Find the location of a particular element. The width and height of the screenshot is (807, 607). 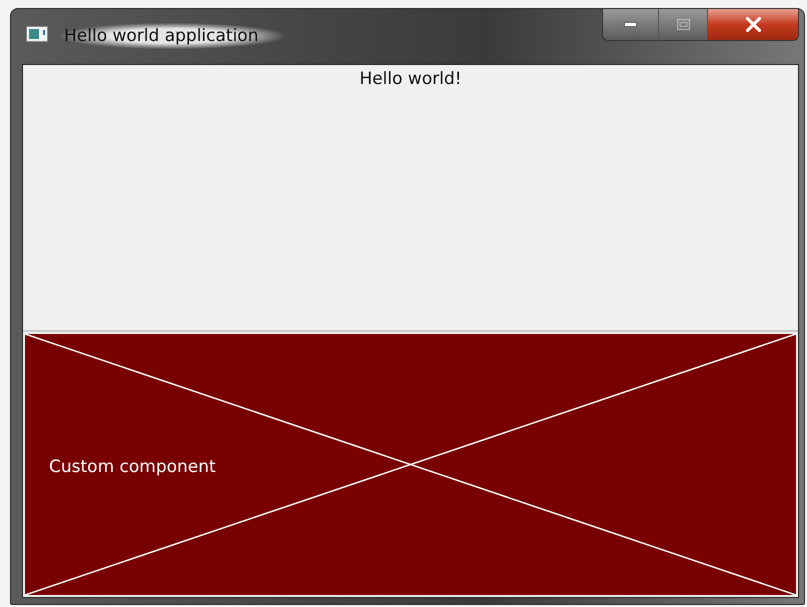

component-label: Custom component is located at coordinates (132, 466).